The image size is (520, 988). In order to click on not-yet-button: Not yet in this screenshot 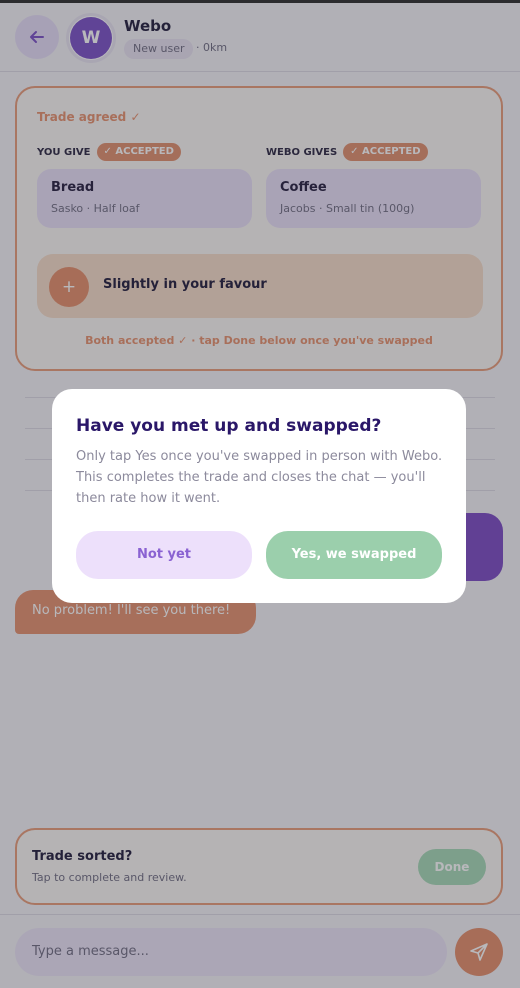, I will do `click(164, 555)`.